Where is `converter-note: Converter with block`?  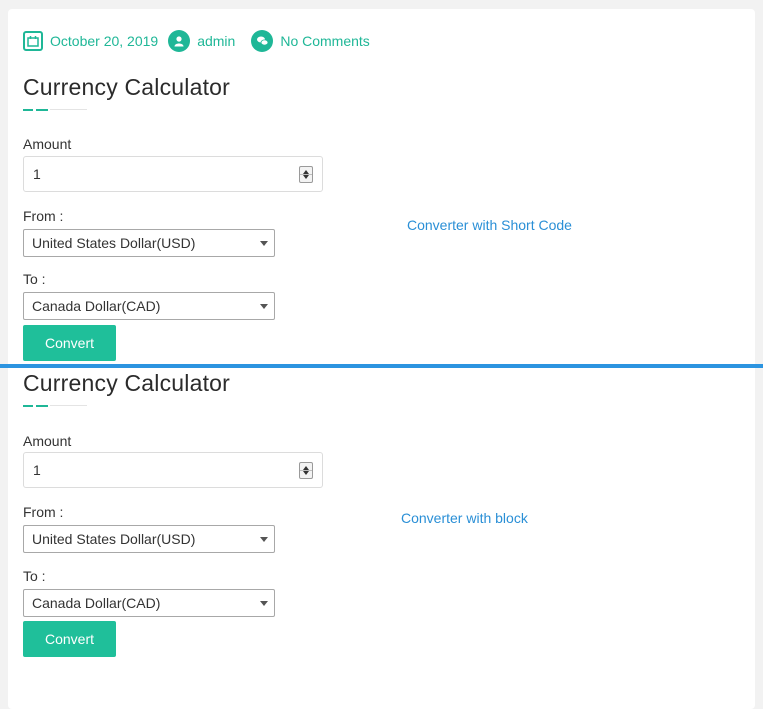 converter-note: Converter with block is located at coordinates (464, 518).